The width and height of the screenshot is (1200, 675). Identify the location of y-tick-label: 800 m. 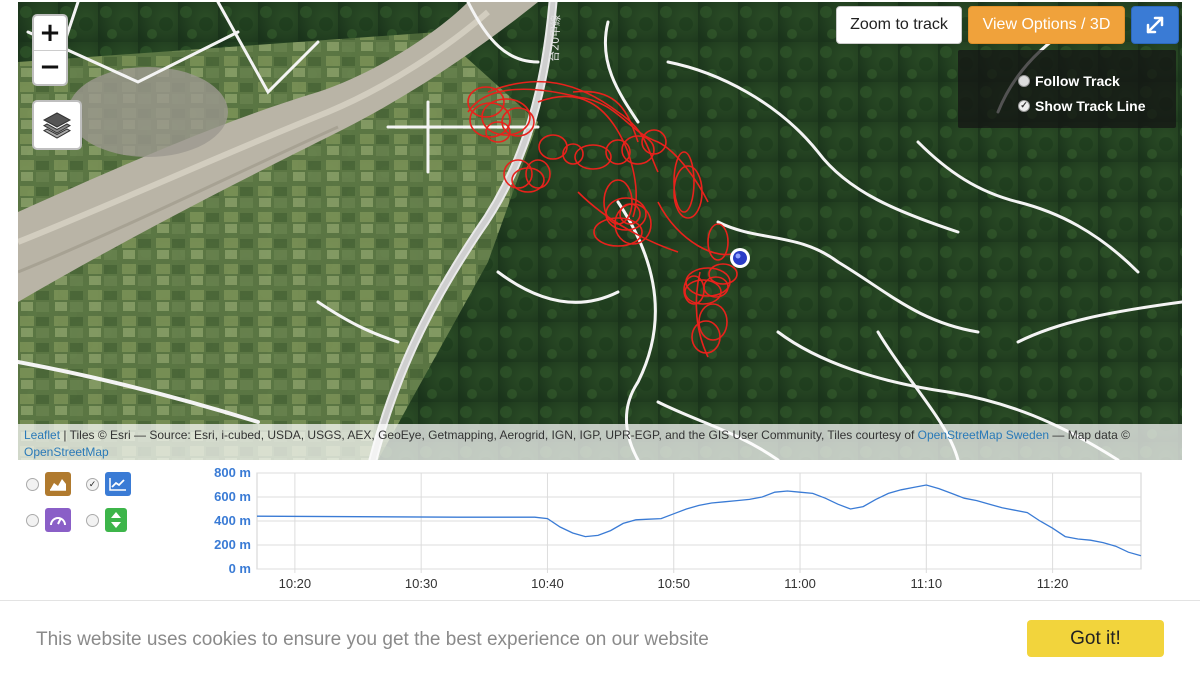
(232, 472).